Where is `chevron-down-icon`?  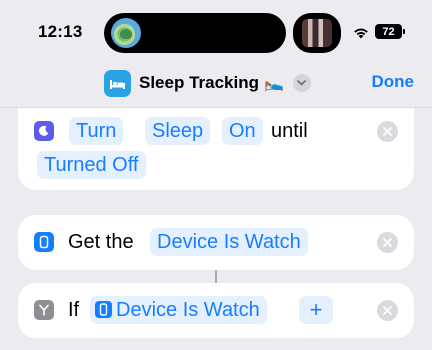 chevron-down-icon is located at coordinates (301, 83).